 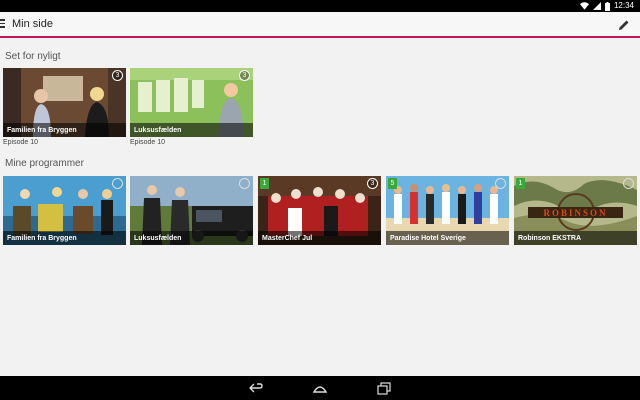 What do you see at coordinates (624, 25) in the screenshot?
I see `pencil-icon` at bounding box center [624, 25].